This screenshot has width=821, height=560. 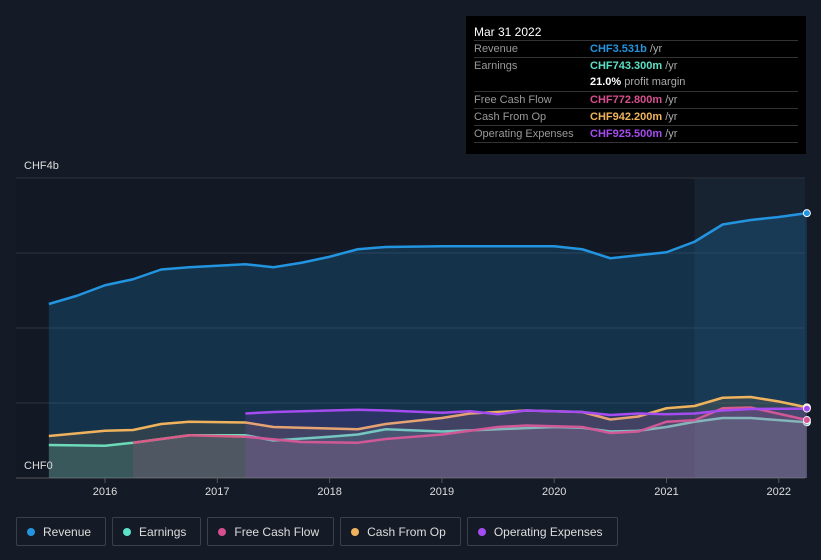 I want to click on tooltip-amount: CHF942.200m, so click(x=626, y=117).